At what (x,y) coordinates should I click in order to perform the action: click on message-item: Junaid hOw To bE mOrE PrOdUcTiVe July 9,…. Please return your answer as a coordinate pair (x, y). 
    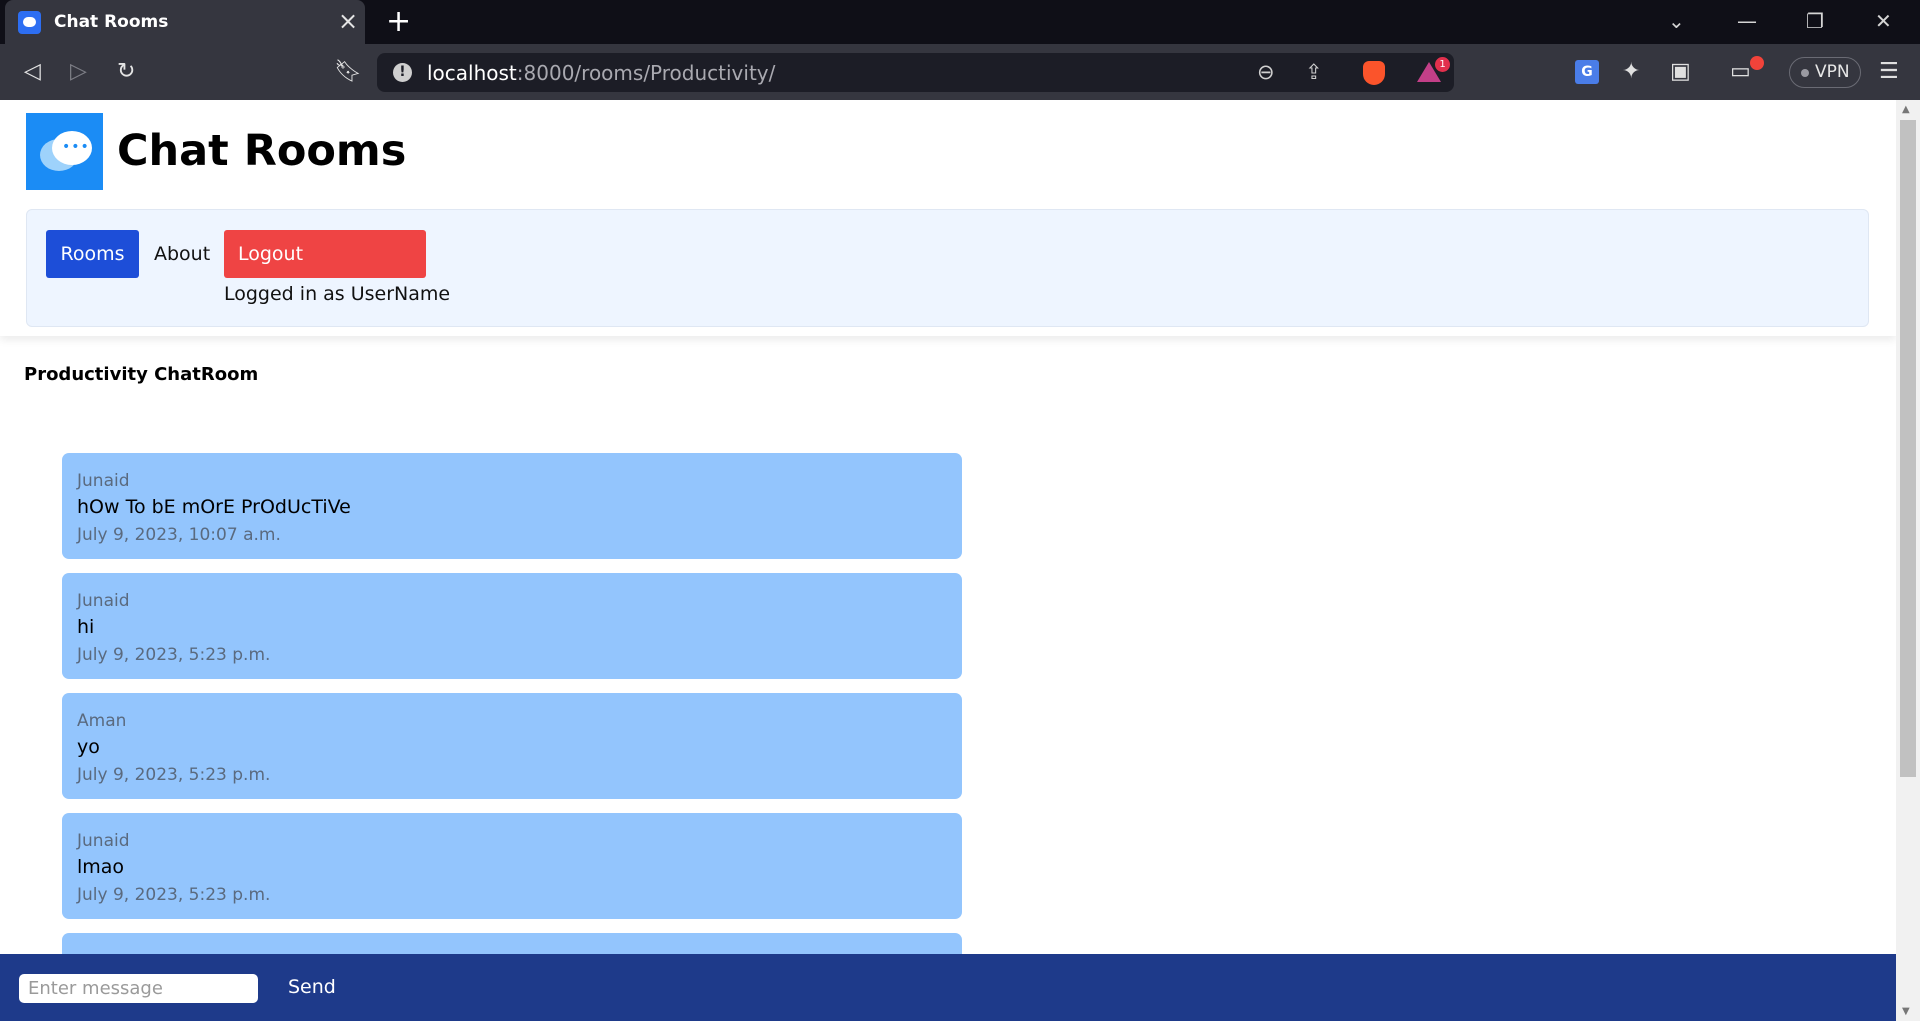
    Looking at the image, I should click on (512, 506).